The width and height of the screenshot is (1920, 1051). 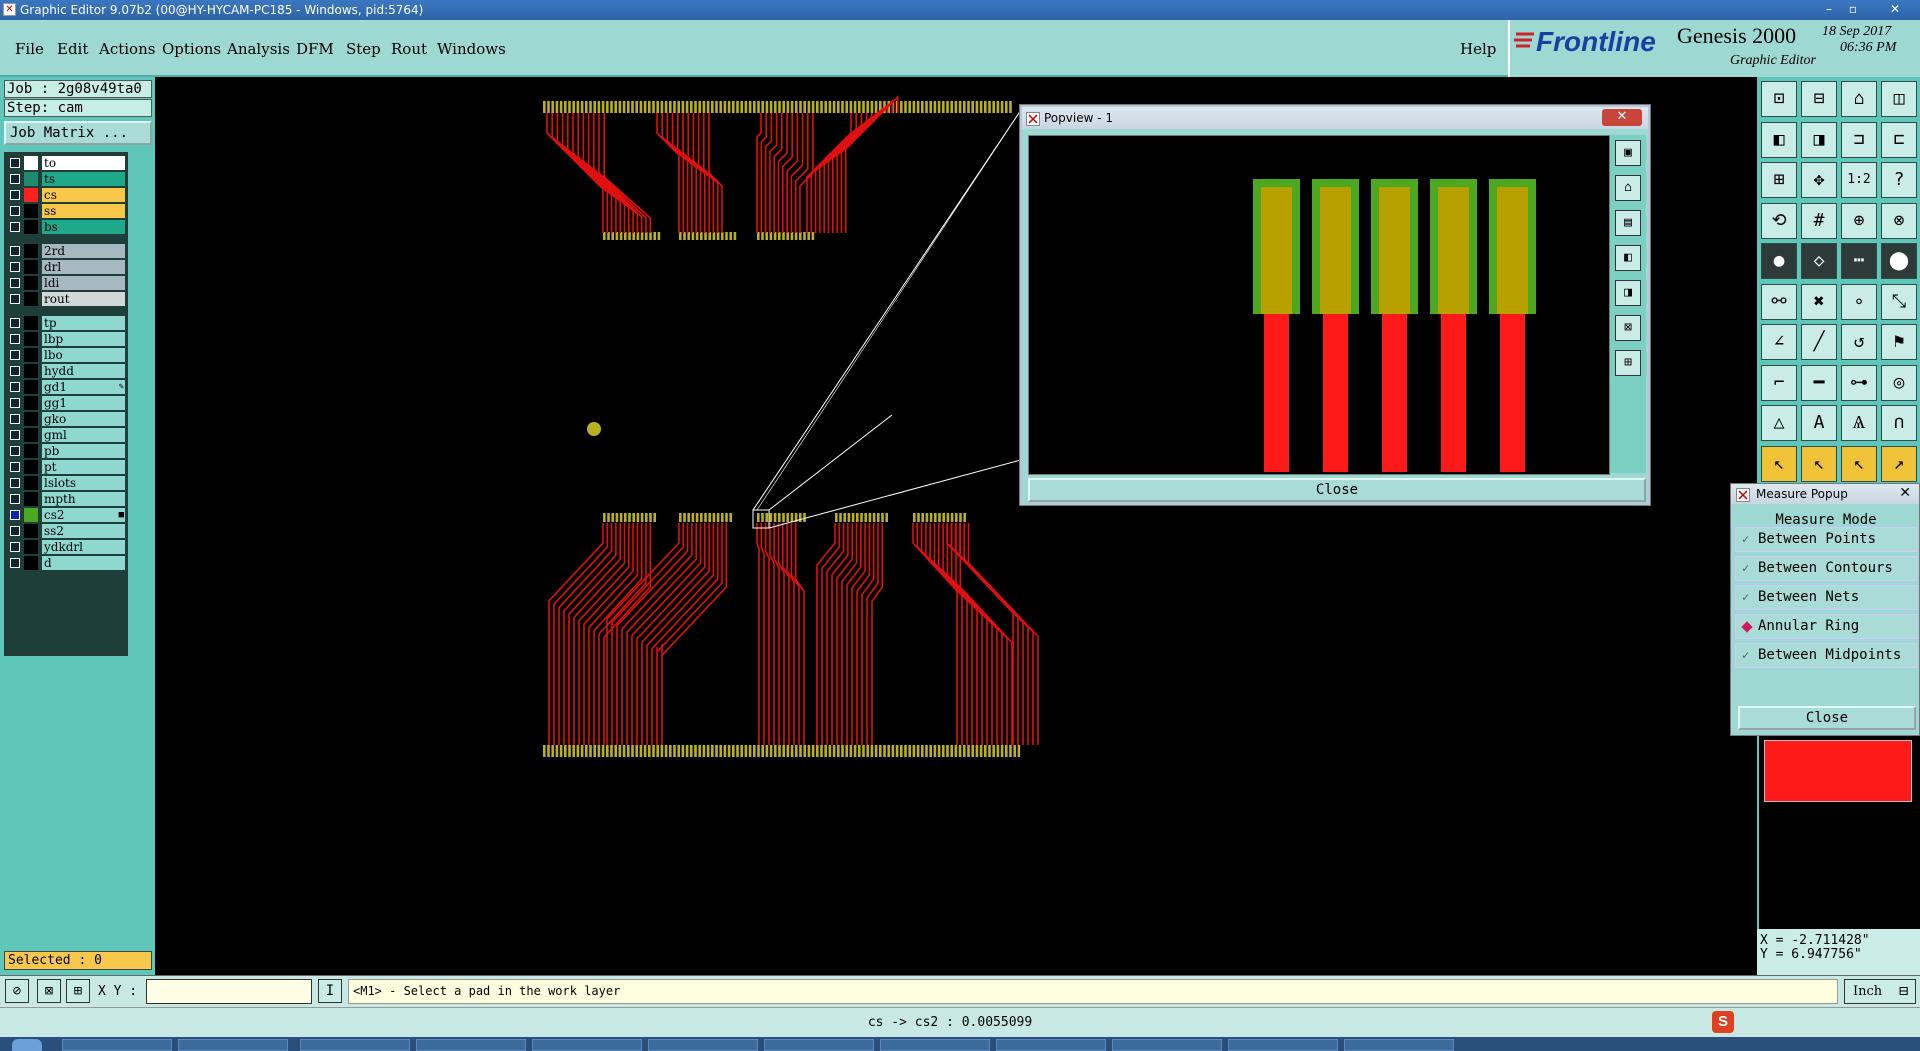 What do you see at coordinates (1899, 382) in the screenshot?
I see `measure-shapes-icon: ◎` at bounding box center [1899, 382].